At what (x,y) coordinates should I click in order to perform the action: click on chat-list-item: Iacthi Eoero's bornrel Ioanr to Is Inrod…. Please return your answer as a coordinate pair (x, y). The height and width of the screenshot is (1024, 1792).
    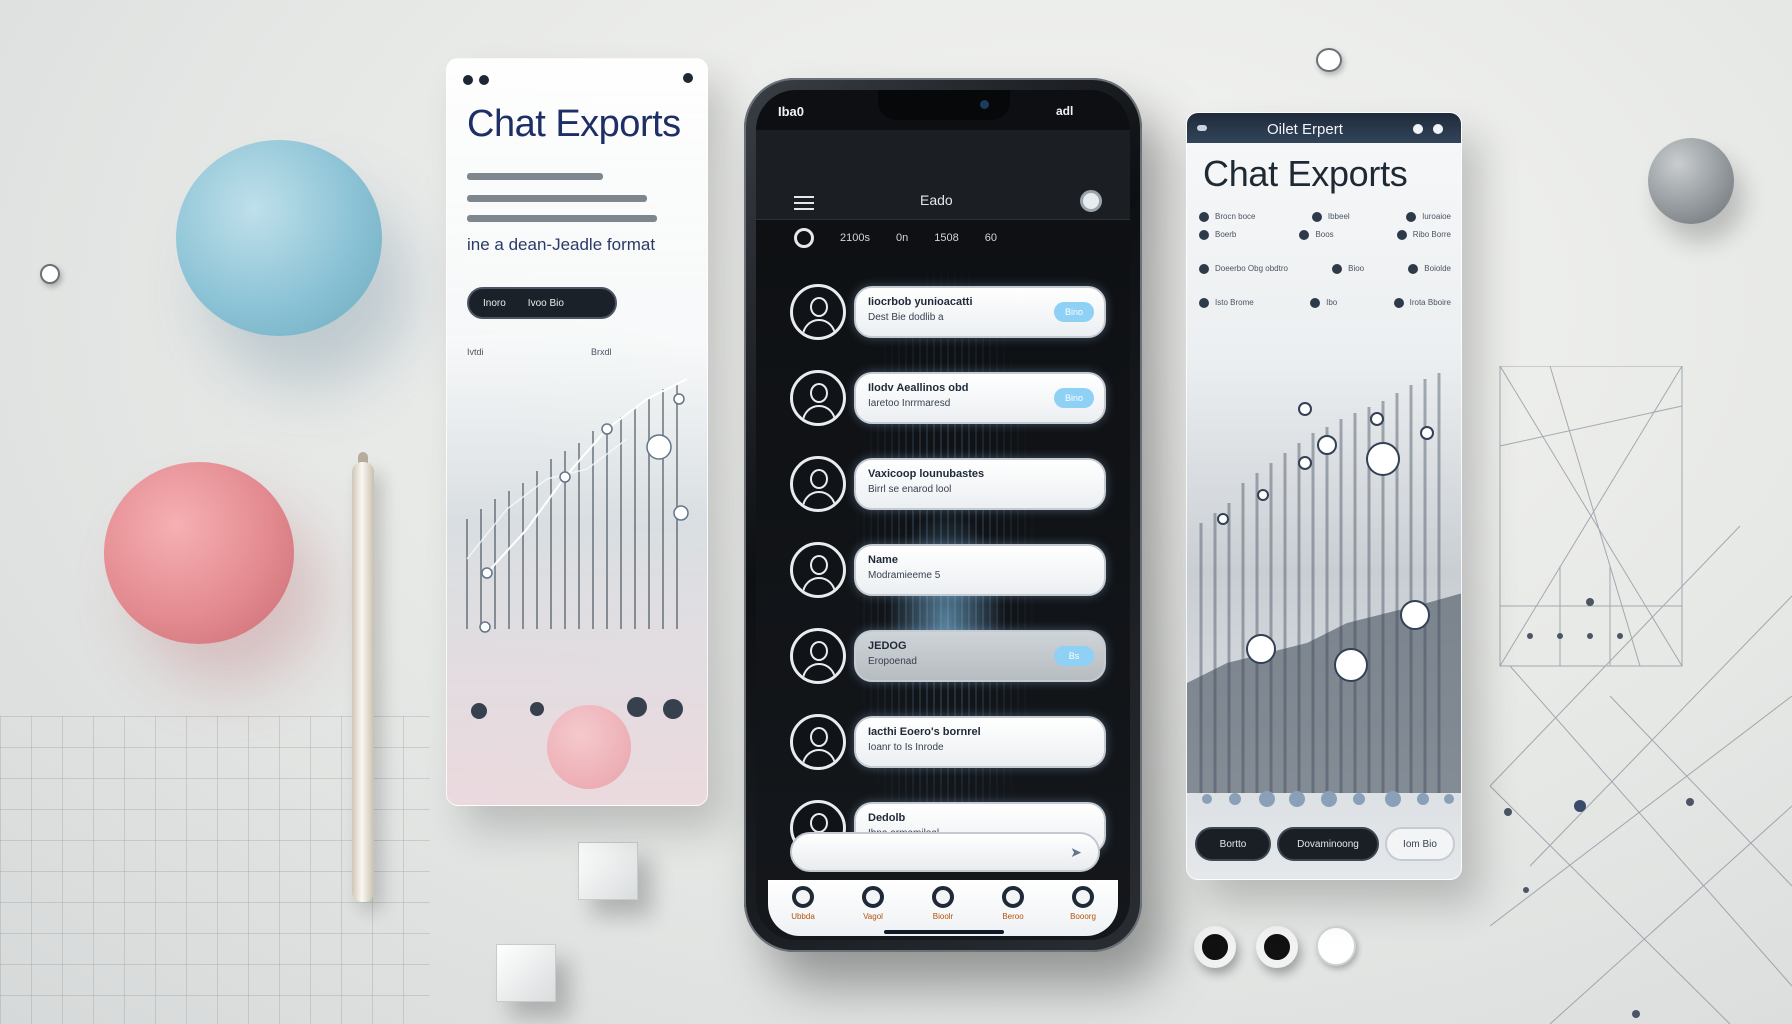
    Looking at the image, I should click on (948, 744).